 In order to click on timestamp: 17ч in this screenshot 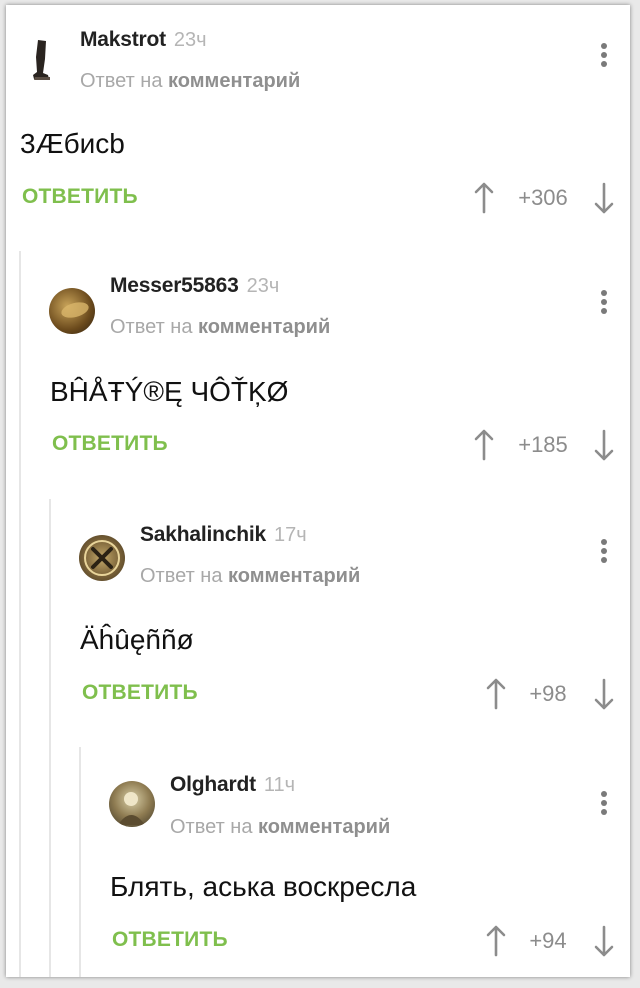, I will do `click(290, 535)`.